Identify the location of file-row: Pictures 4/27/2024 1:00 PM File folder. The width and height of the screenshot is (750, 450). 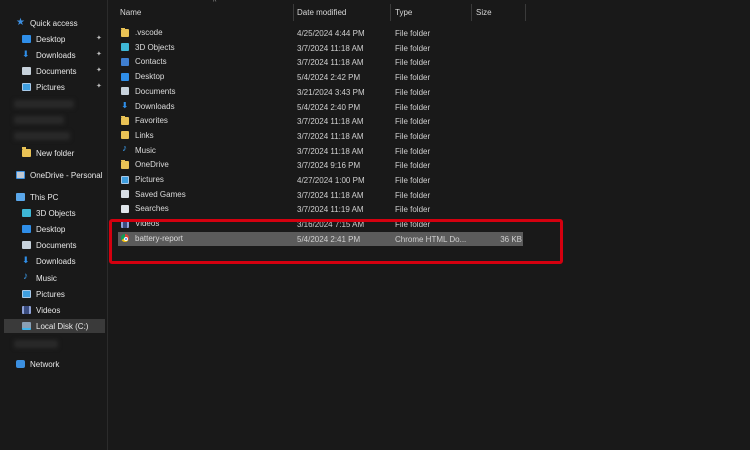
(320, 180).